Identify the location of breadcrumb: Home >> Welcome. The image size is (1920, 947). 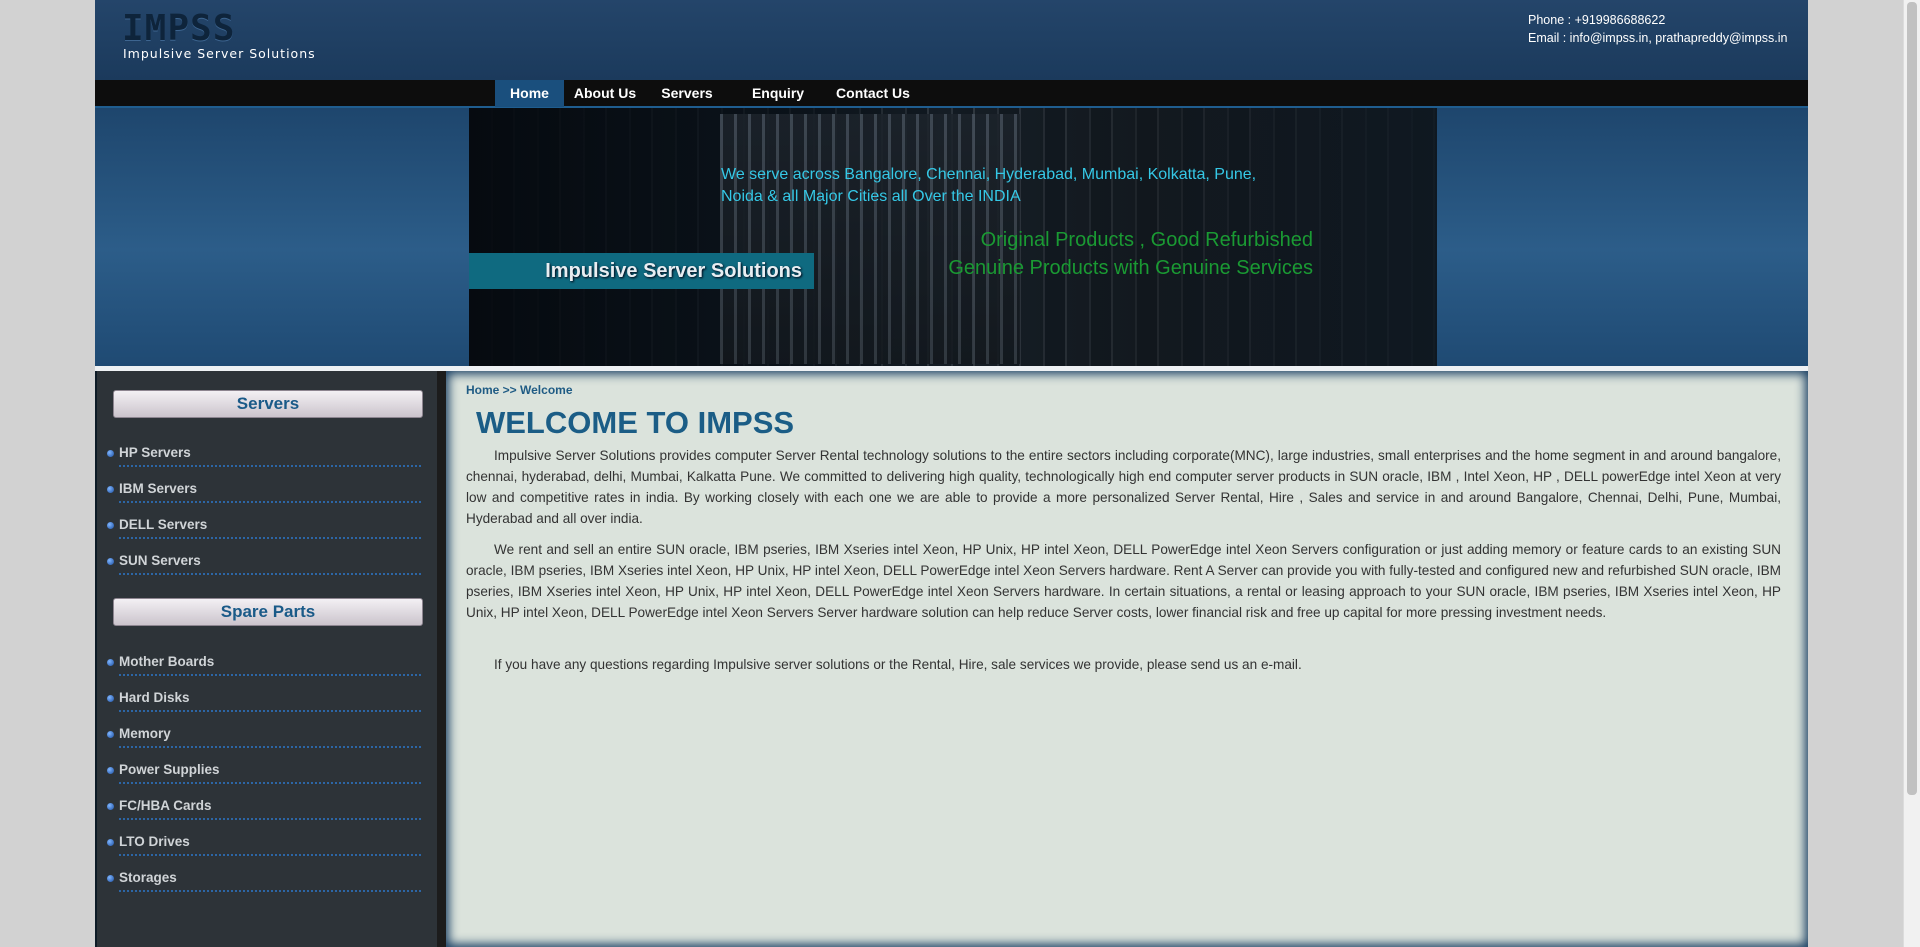
(519, 390).